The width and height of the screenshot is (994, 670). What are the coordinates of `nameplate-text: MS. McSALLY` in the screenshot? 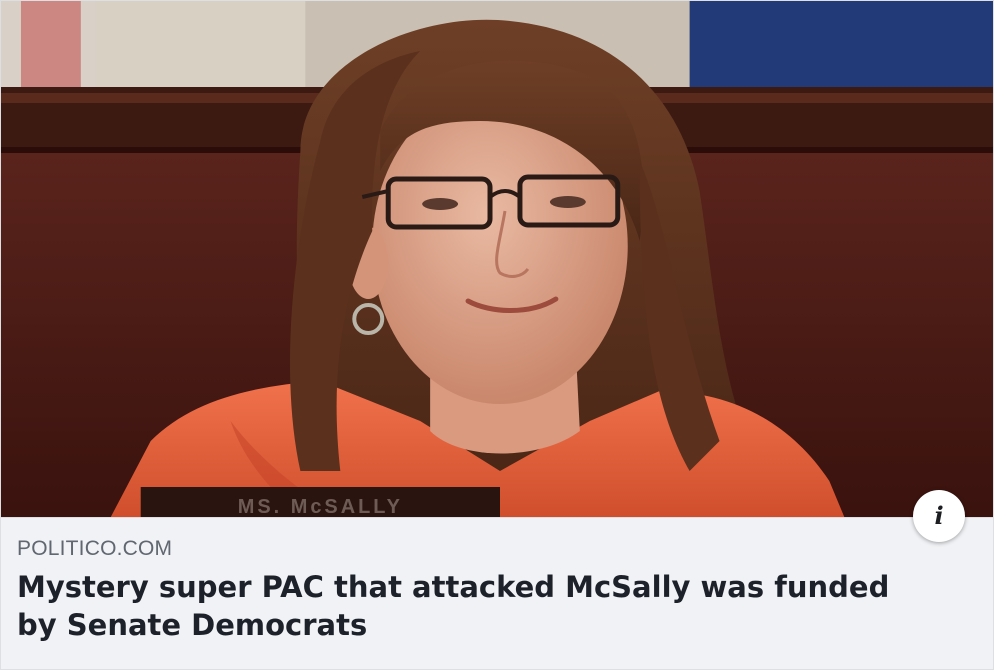 It's located at (320, 506).